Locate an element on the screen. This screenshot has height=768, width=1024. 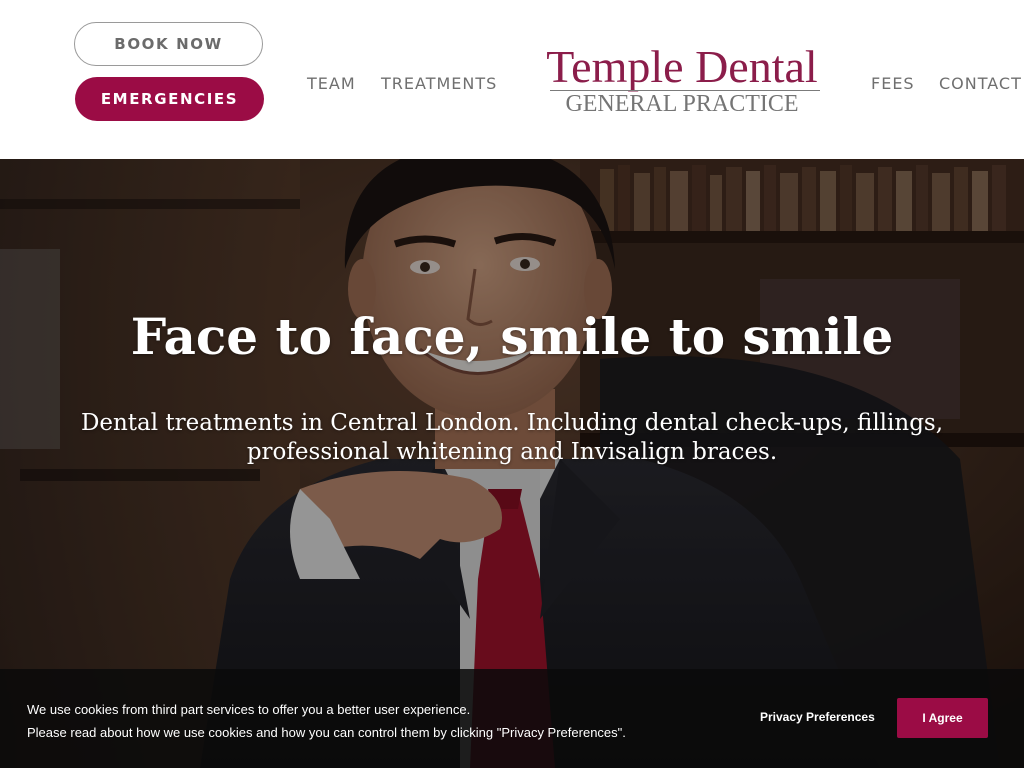
emergencies-button: EMERGENCIES is located at coordinates (169, 99).